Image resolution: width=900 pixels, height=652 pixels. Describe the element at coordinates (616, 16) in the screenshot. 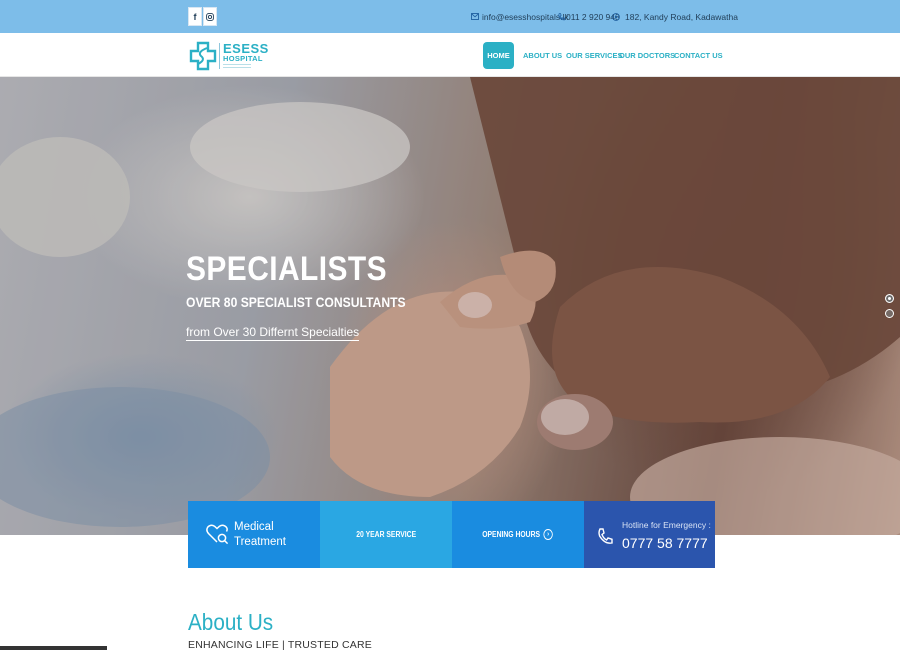

I see `location-icon` at that location.